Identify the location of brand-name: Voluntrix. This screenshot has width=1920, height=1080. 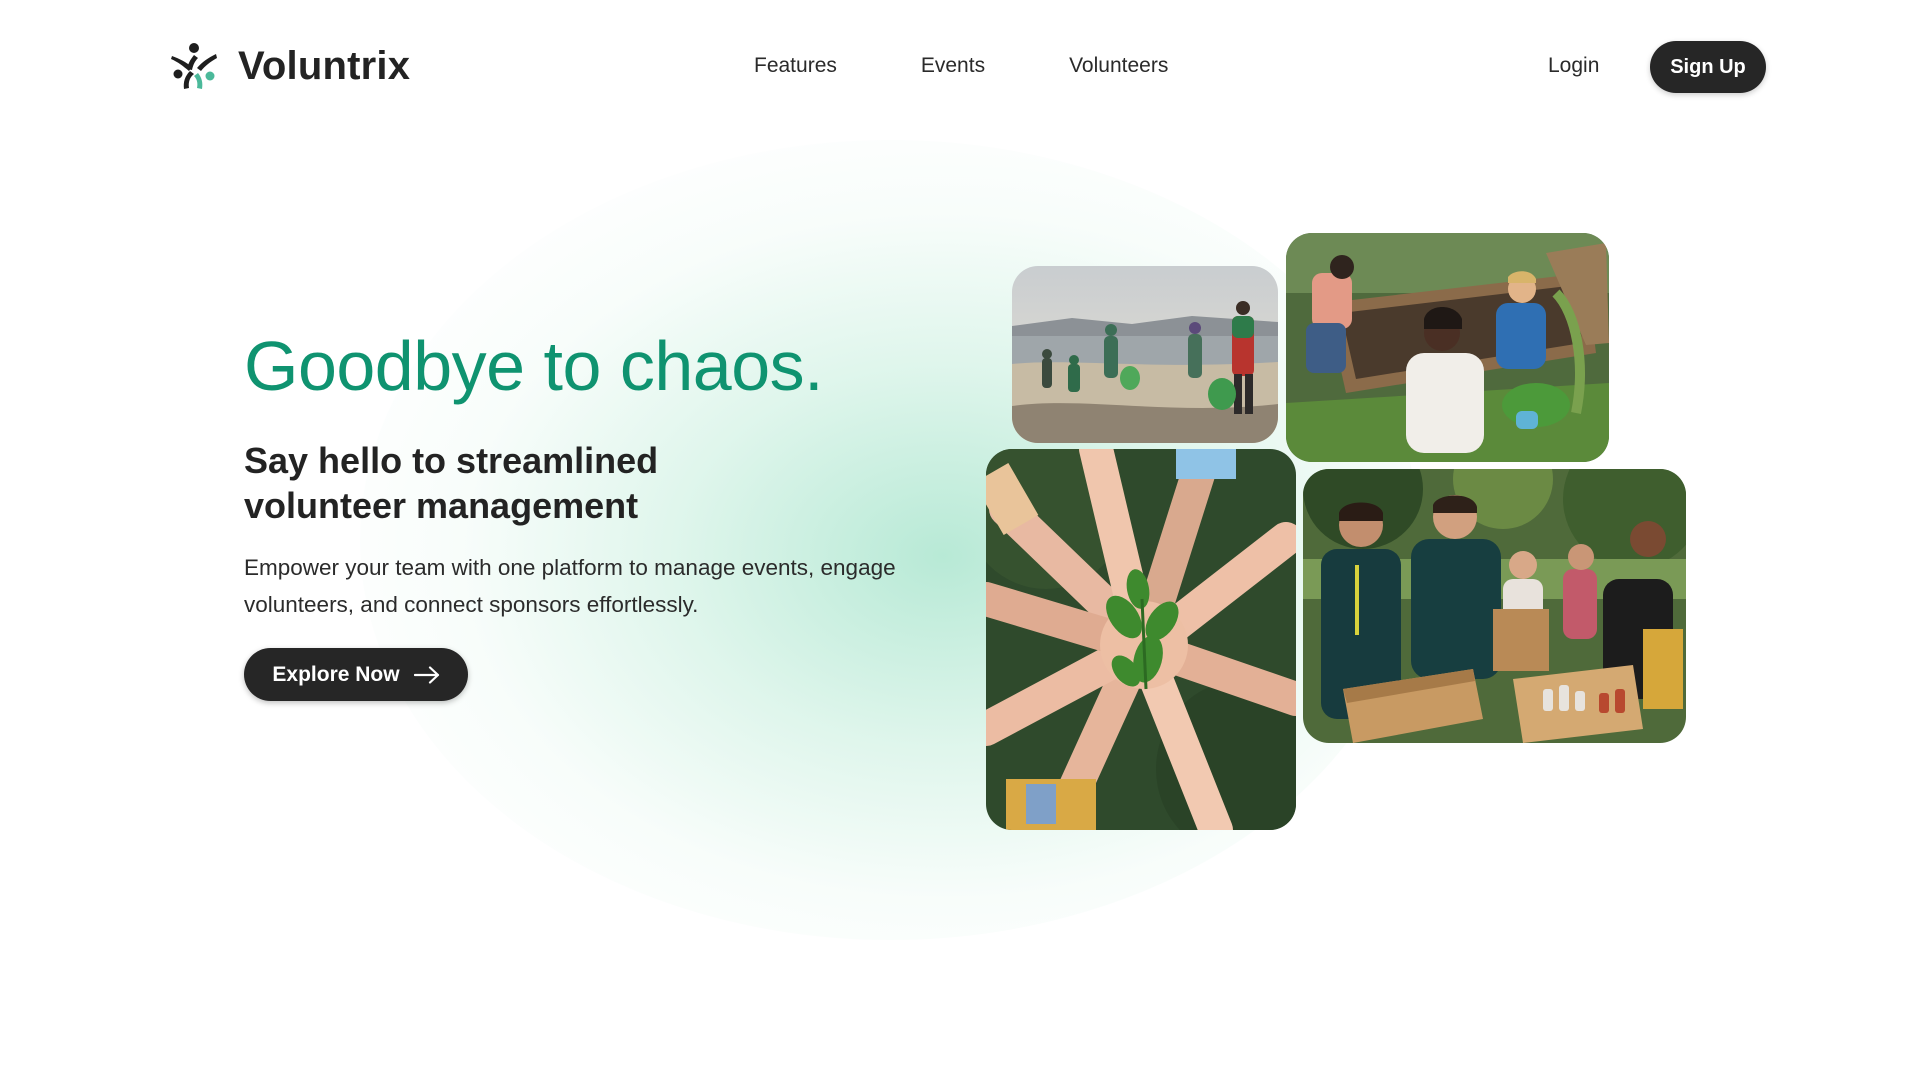
(324, 65).